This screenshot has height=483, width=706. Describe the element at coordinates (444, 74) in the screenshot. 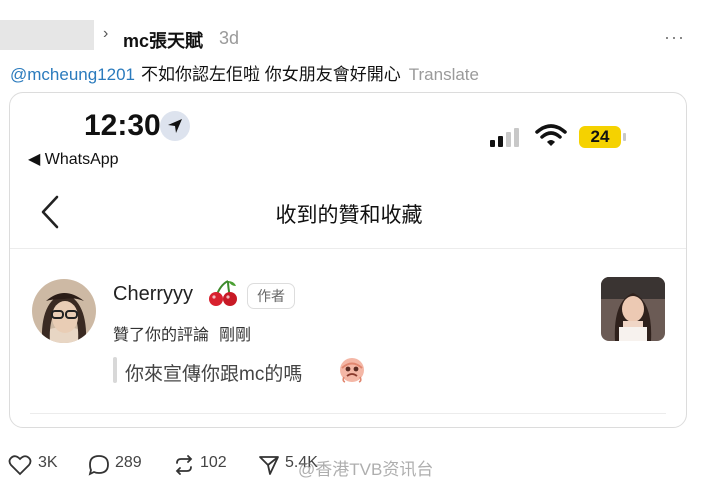

I see `translate-link: Translate` at that location.